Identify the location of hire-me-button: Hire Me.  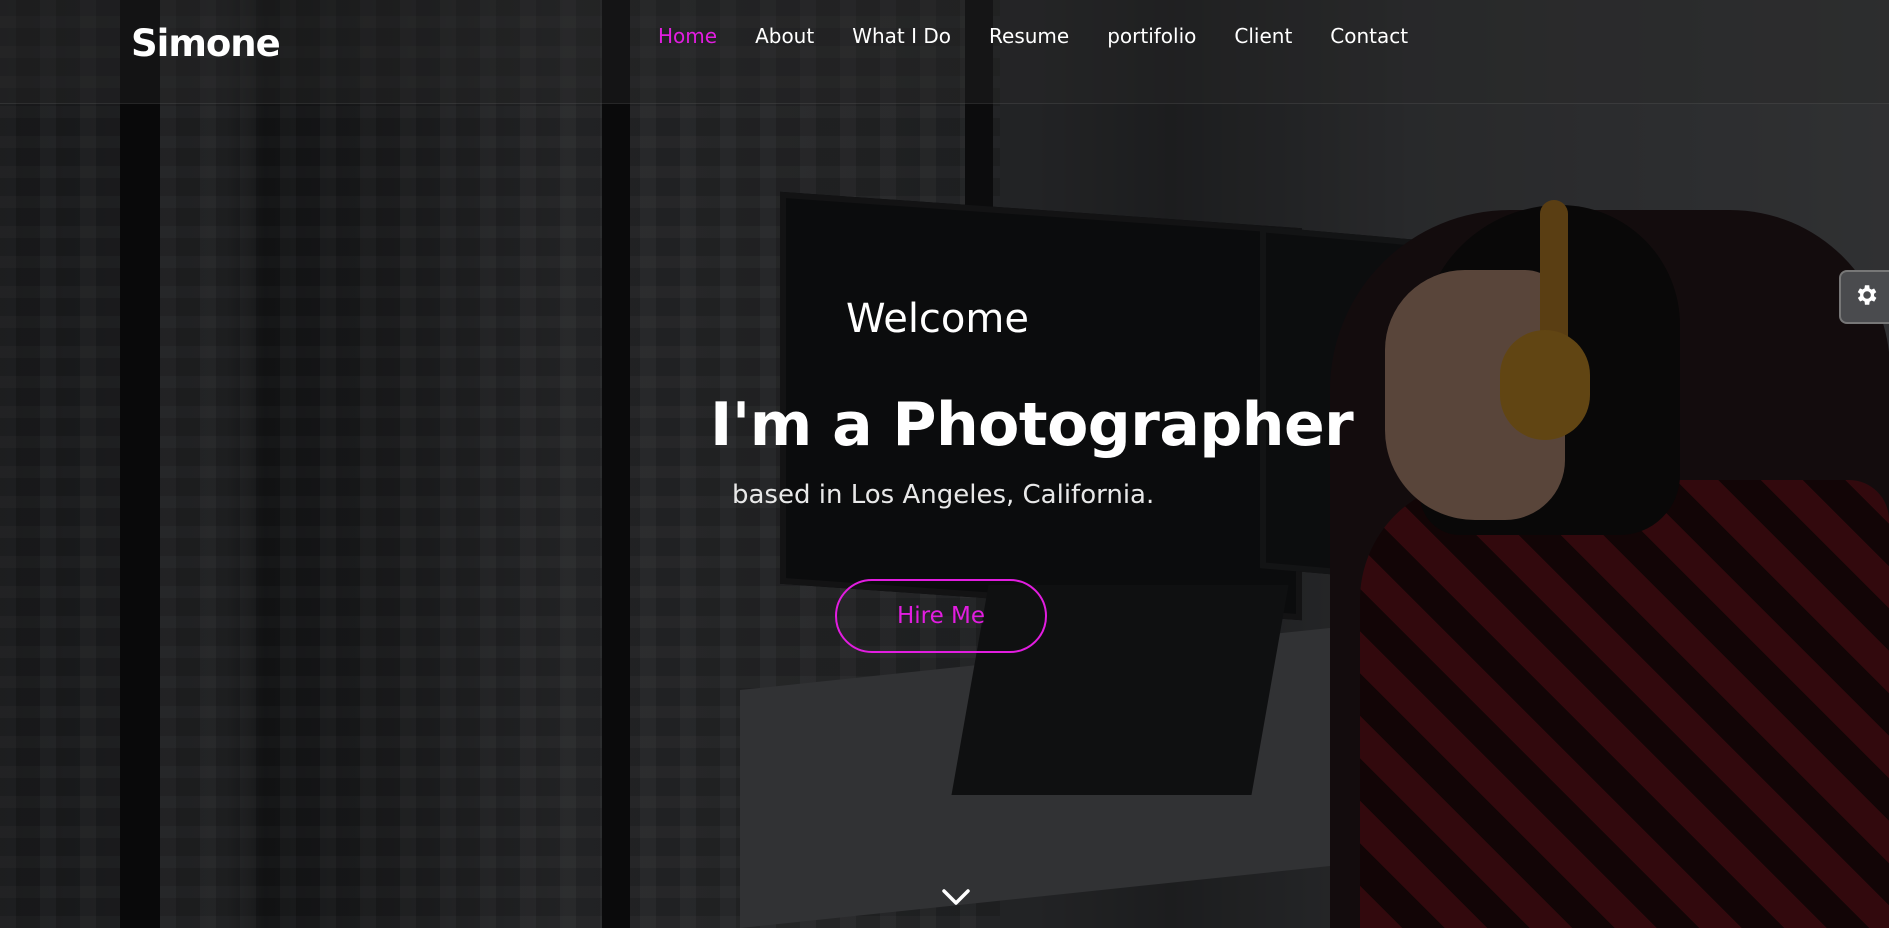
(941, 616).